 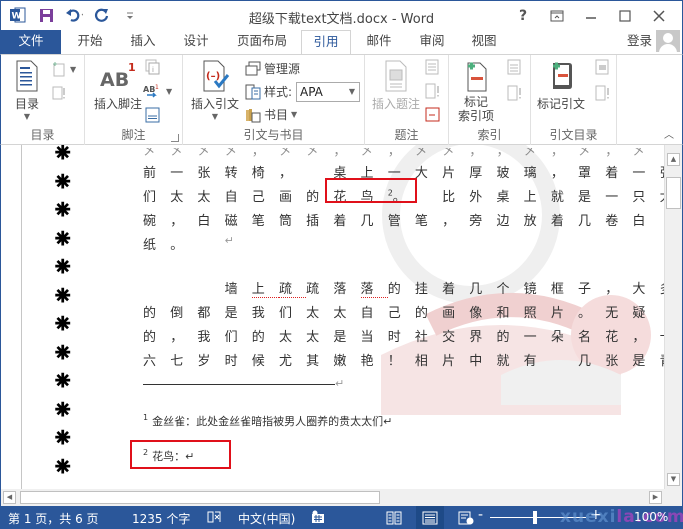 I want to click on text-char: 和, so click(x=503, y=313).